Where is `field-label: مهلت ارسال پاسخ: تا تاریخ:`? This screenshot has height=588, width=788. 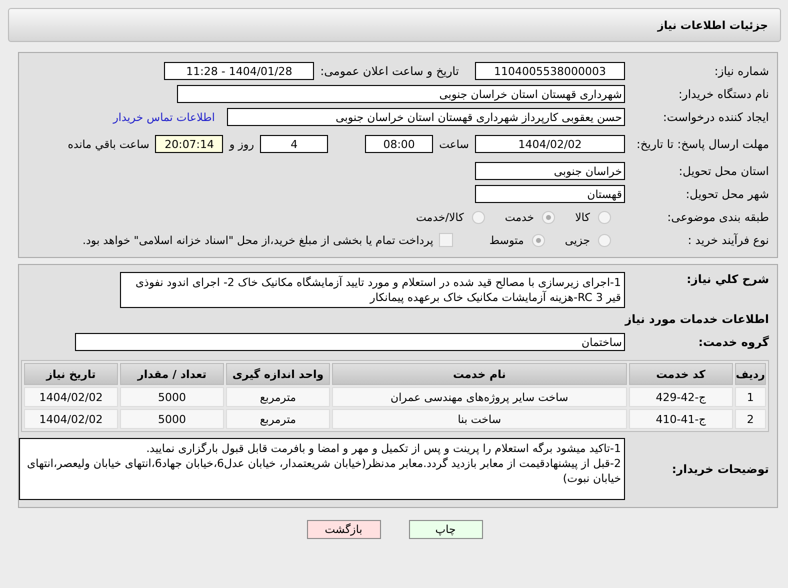
field-label: مهلت ارسال پاسخ: تا تاریخ: is located at coordinates (702, 144).